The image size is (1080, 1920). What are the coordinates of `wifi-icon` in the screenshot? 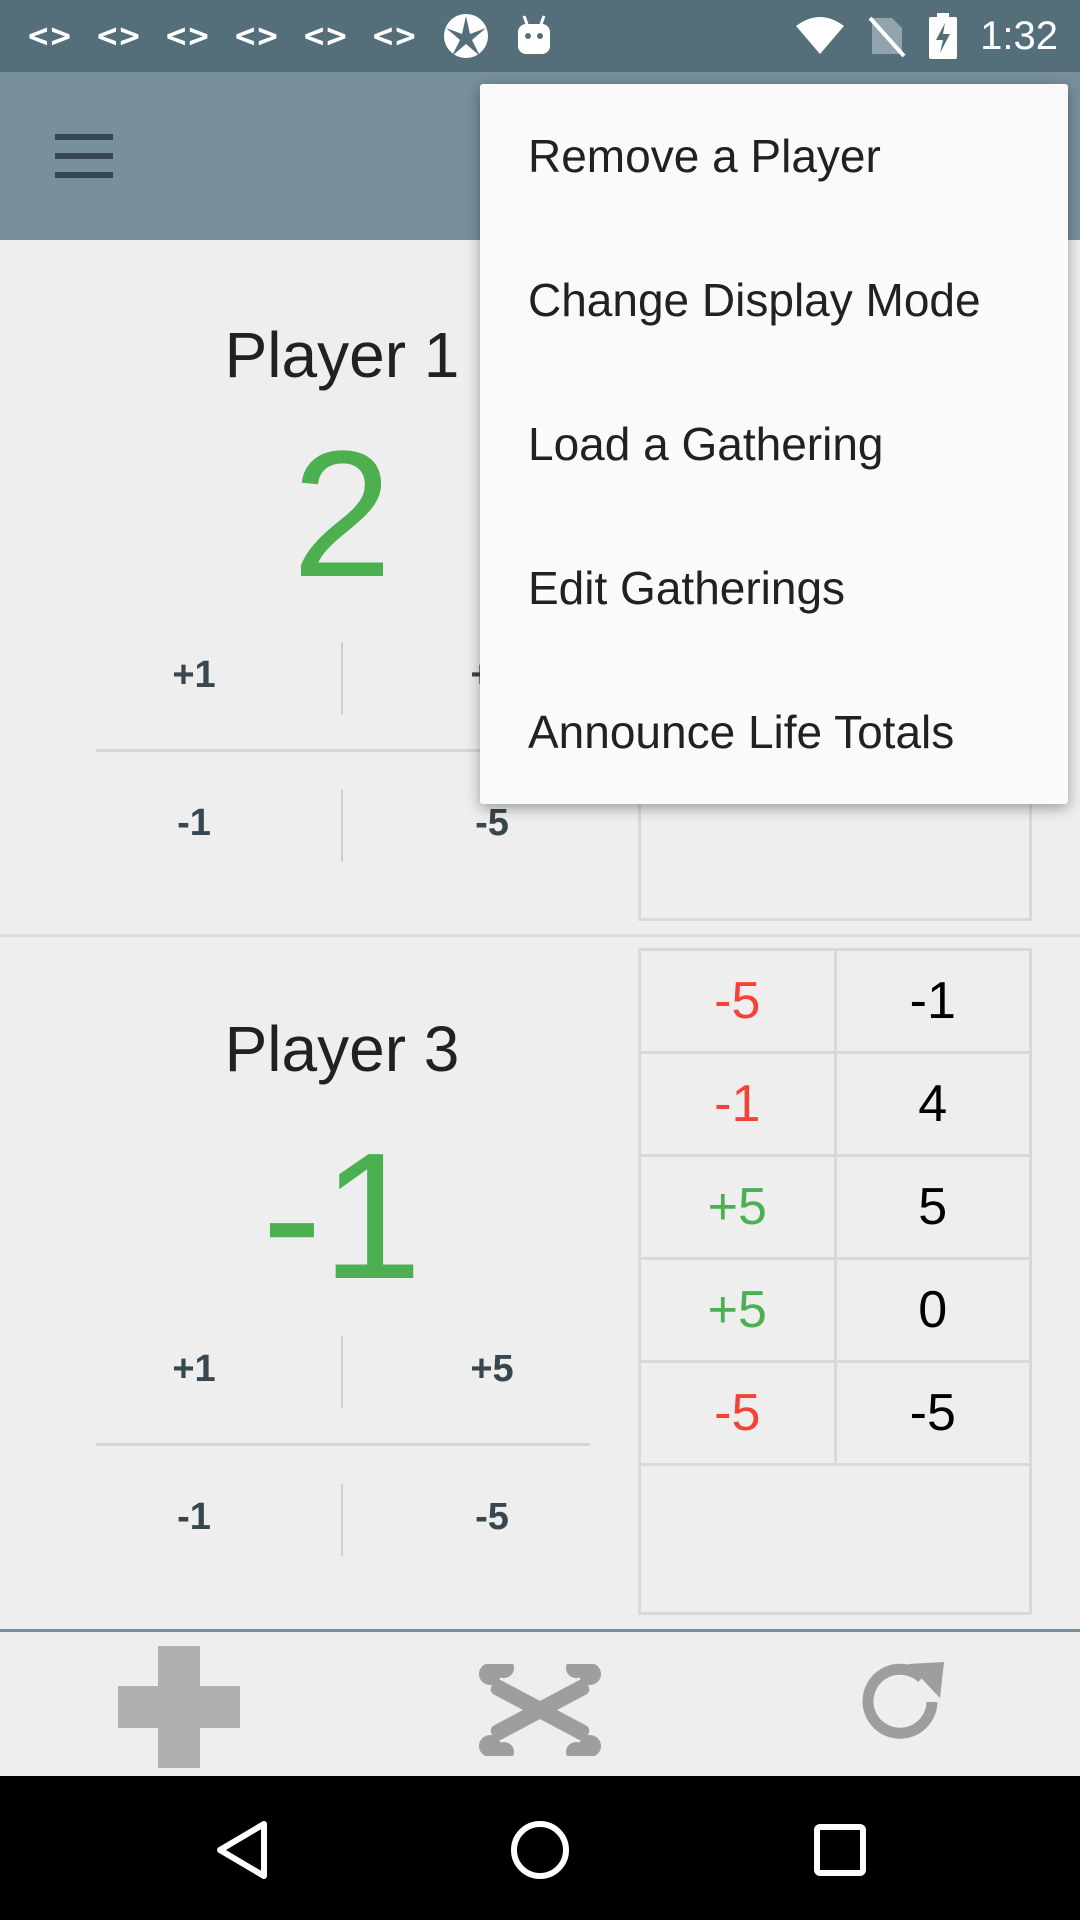 It's located at (820, 35).